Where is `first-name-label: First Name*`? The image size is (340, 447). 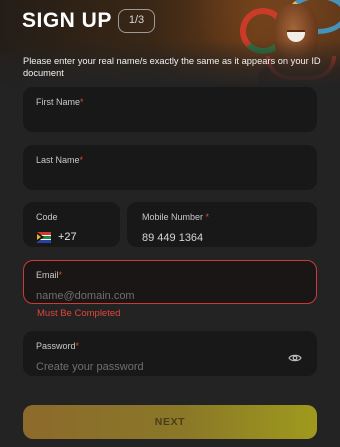 first-name-label: First Name* is located at coordinates (60, 102).